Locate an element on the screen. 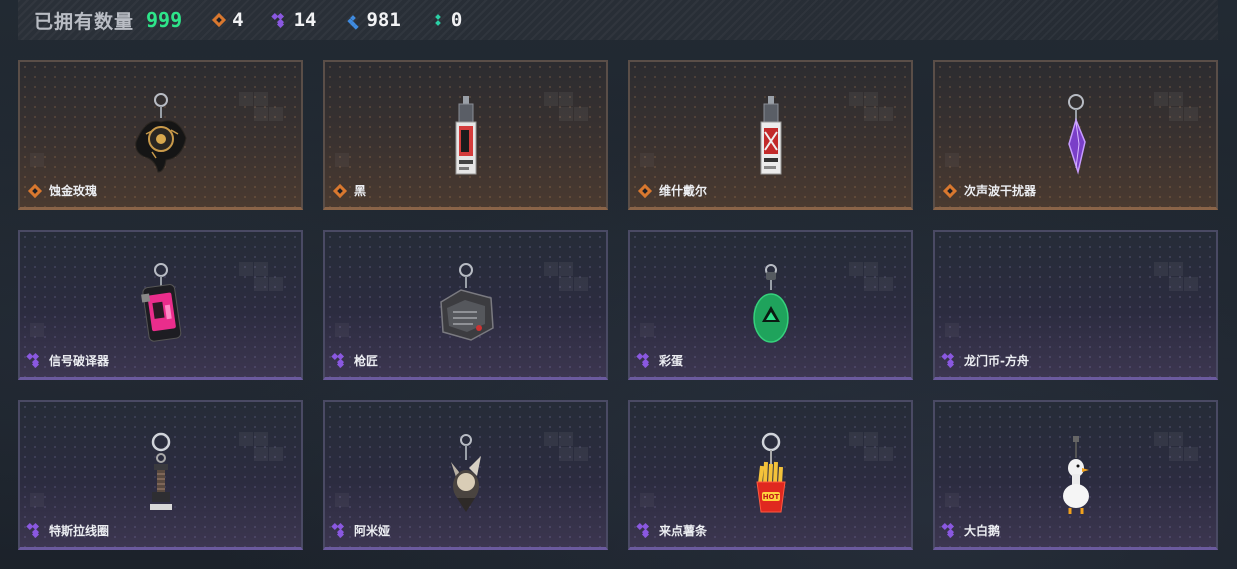 This screenshot has width=1237, height=569. charm-label: 信号破译器 is located at coordinates (68, 360).